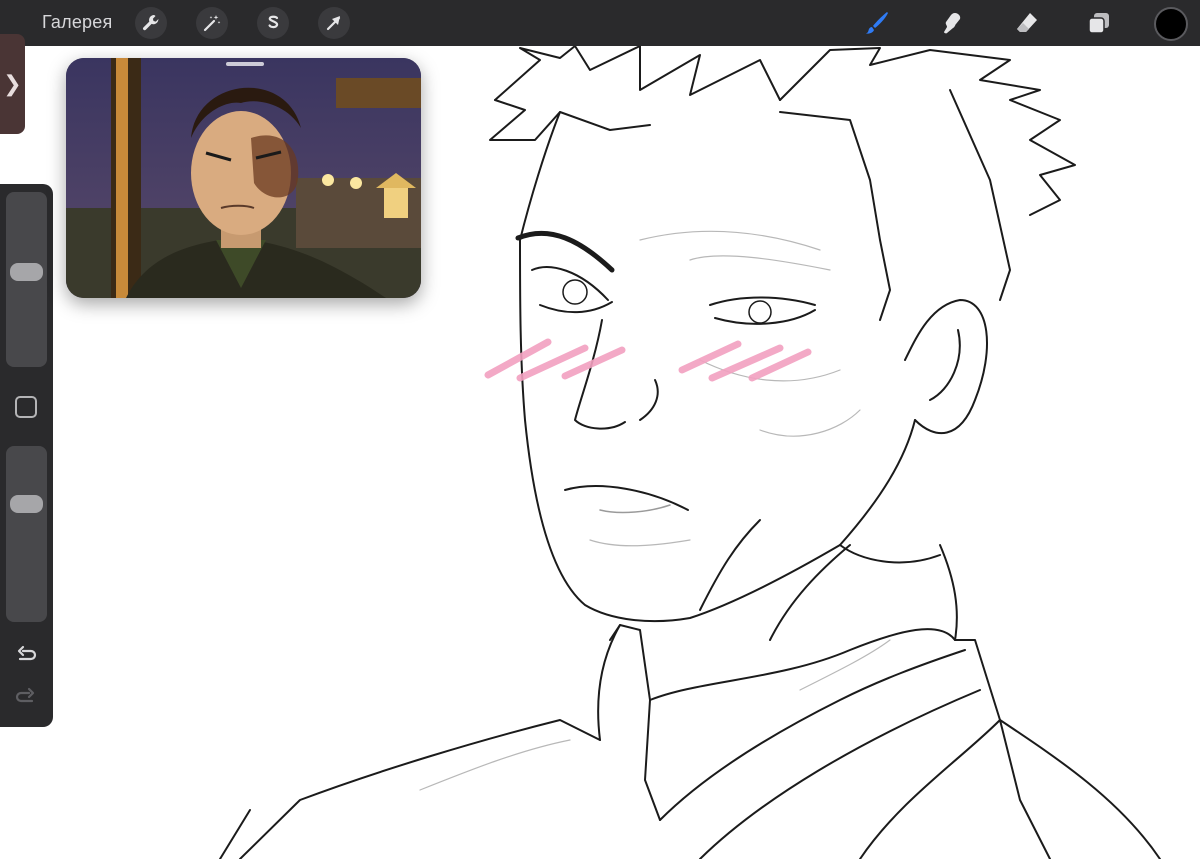 This screenshot has width=1200, height=859. What do you see at coordinates (26, 534) in the screenshot?
I see `opacity-slider` at bounding box center [26, 534].